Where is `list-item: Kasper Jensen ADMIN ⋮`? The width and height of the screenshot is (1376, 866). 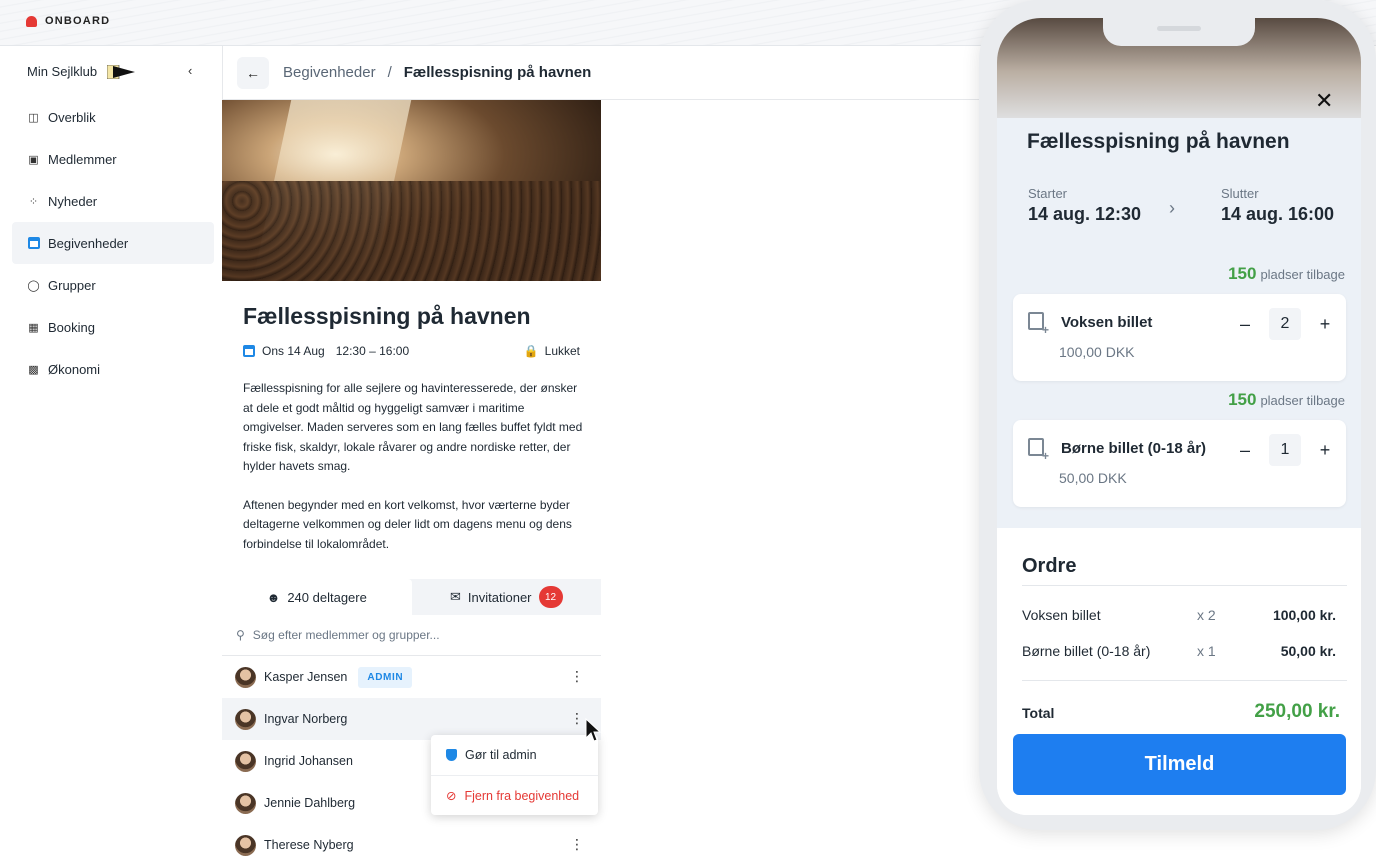
list-item: Kasper Jensen ADMIN ⋮ is located at coordinates (411, 677).